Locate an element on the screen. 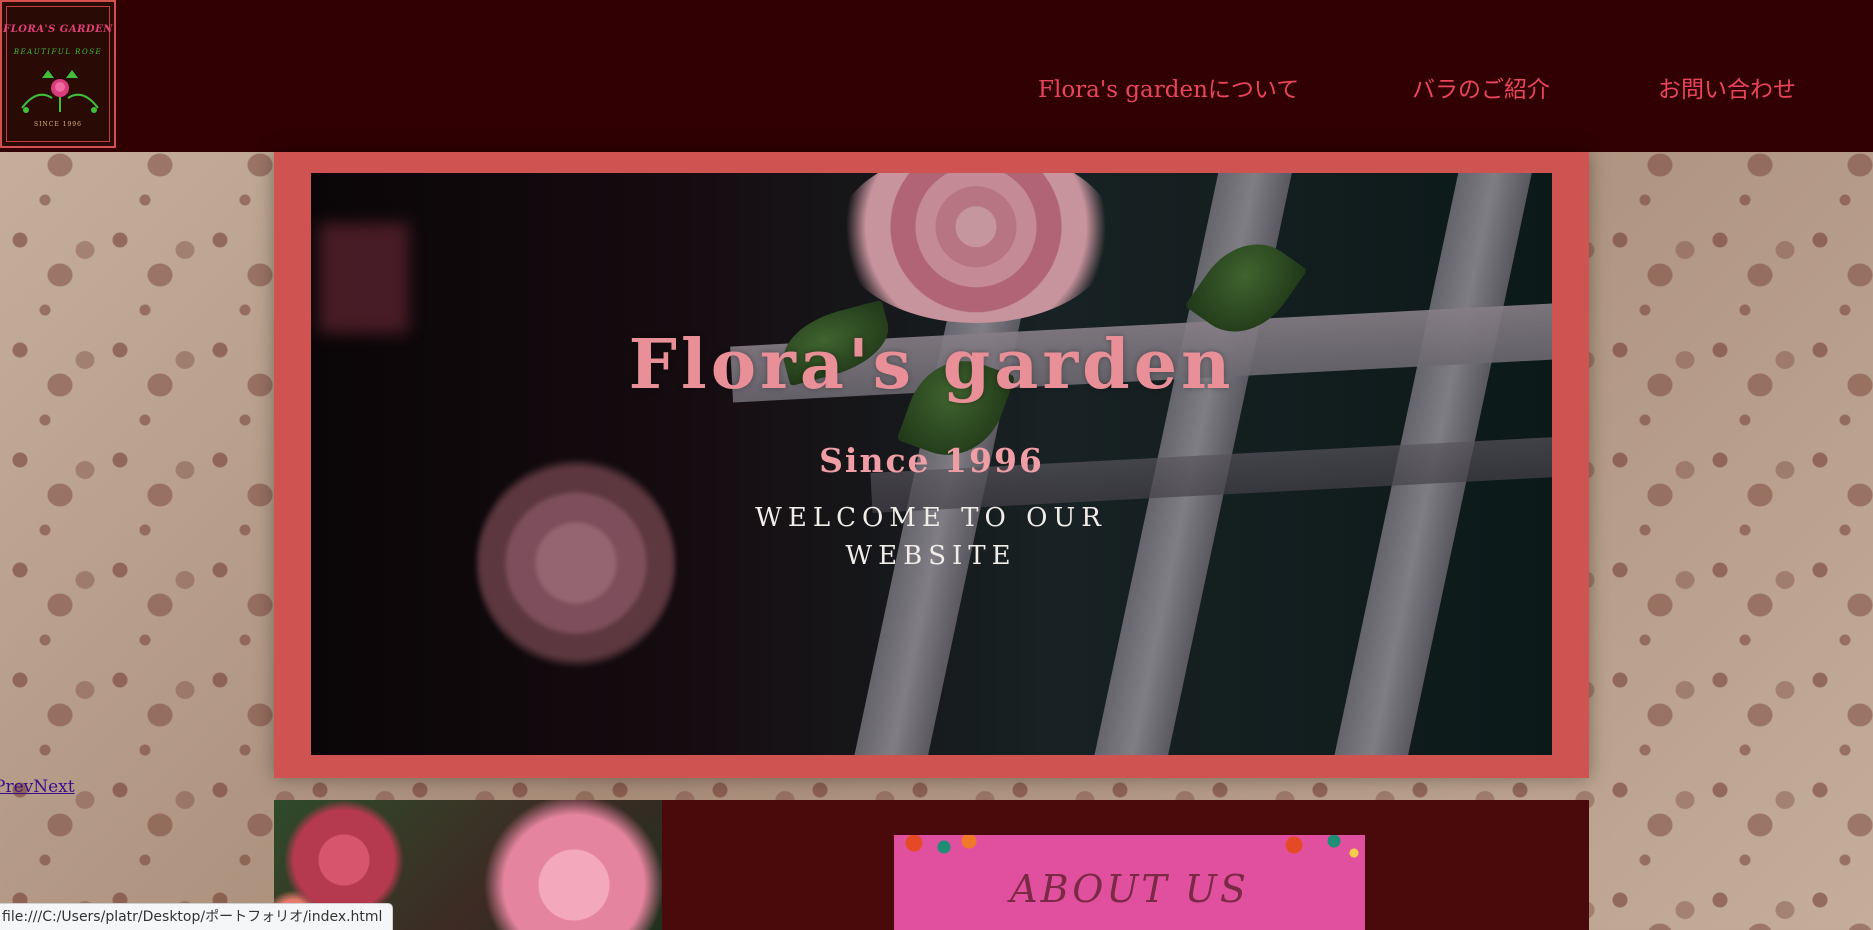 The image size is (1873, 930). hero-title: Flora's garden is located at coordinates (931, 365).